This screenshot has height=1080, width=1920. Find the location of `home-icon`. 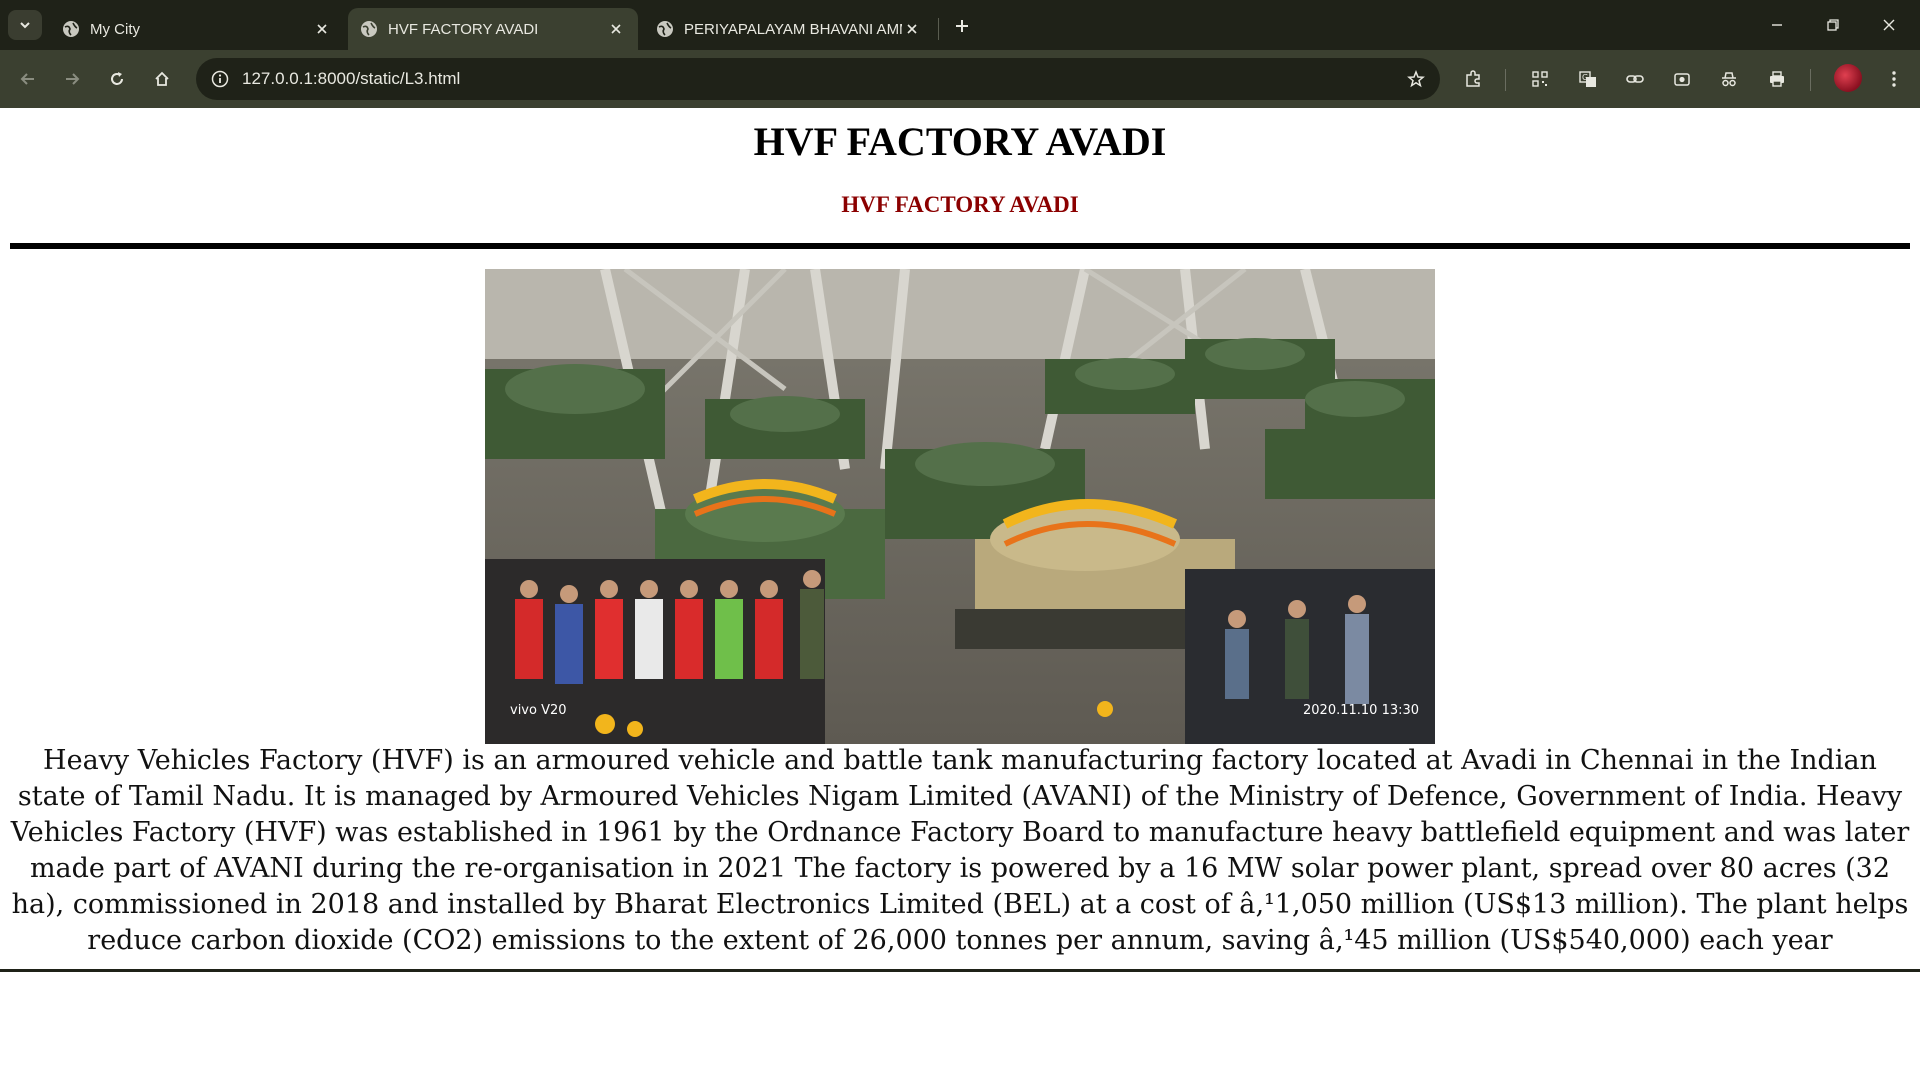

home-icon is located at coordinates (162, 78).